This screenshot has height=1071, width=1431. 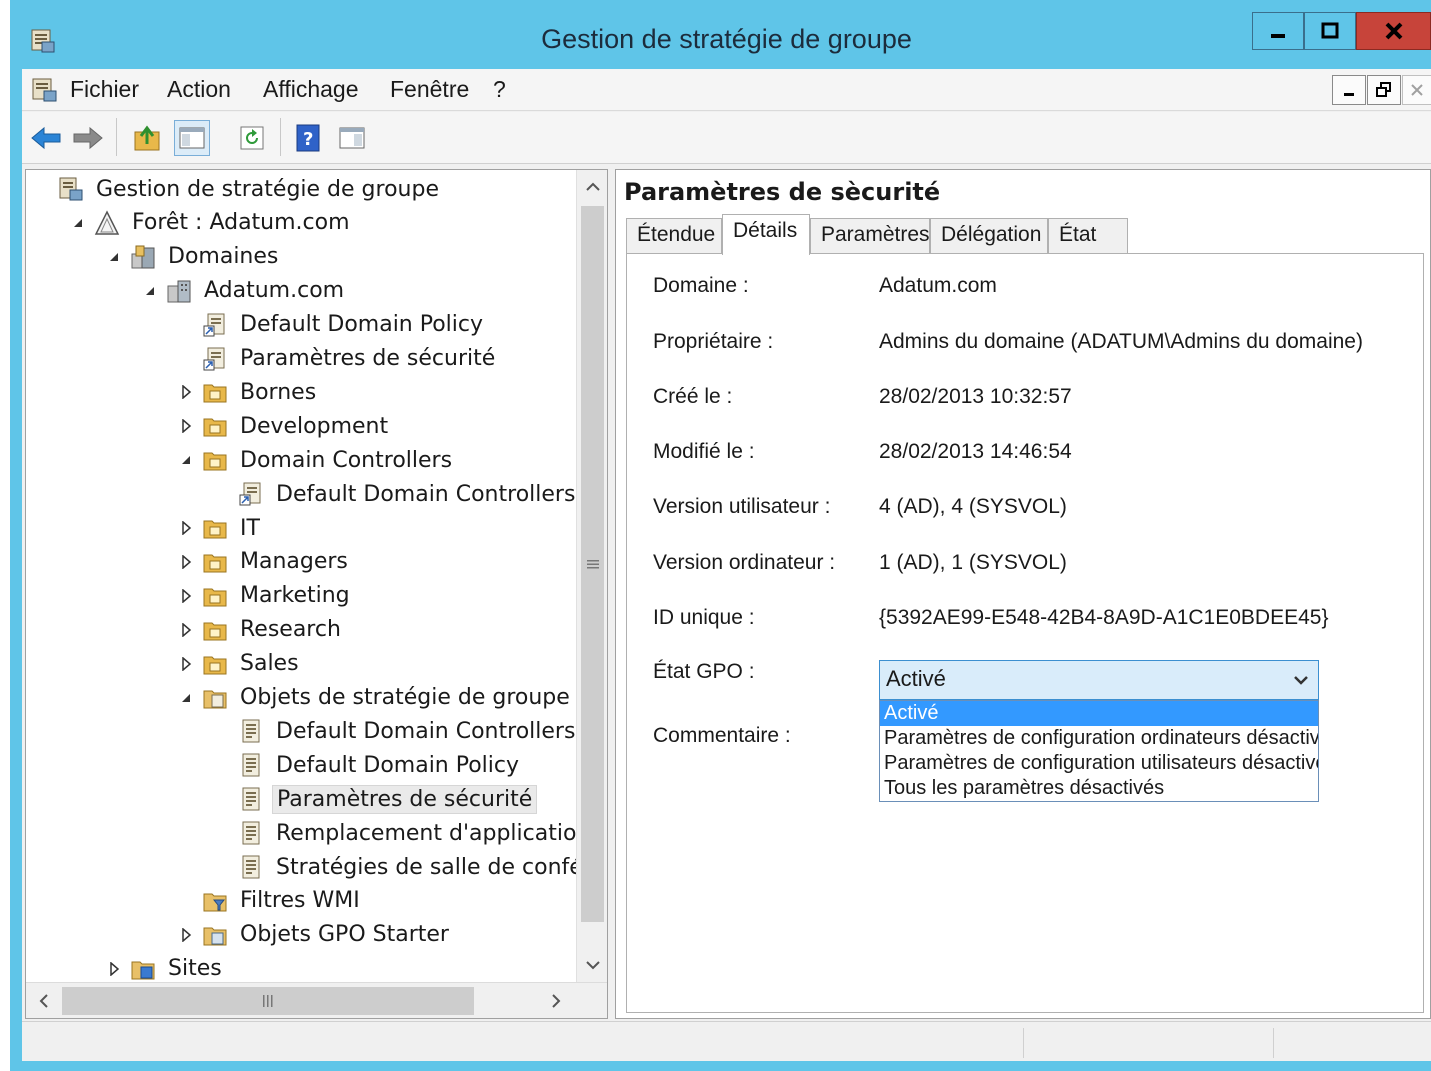 I want to click on help-icon: ?, so click(x=308, y=138).